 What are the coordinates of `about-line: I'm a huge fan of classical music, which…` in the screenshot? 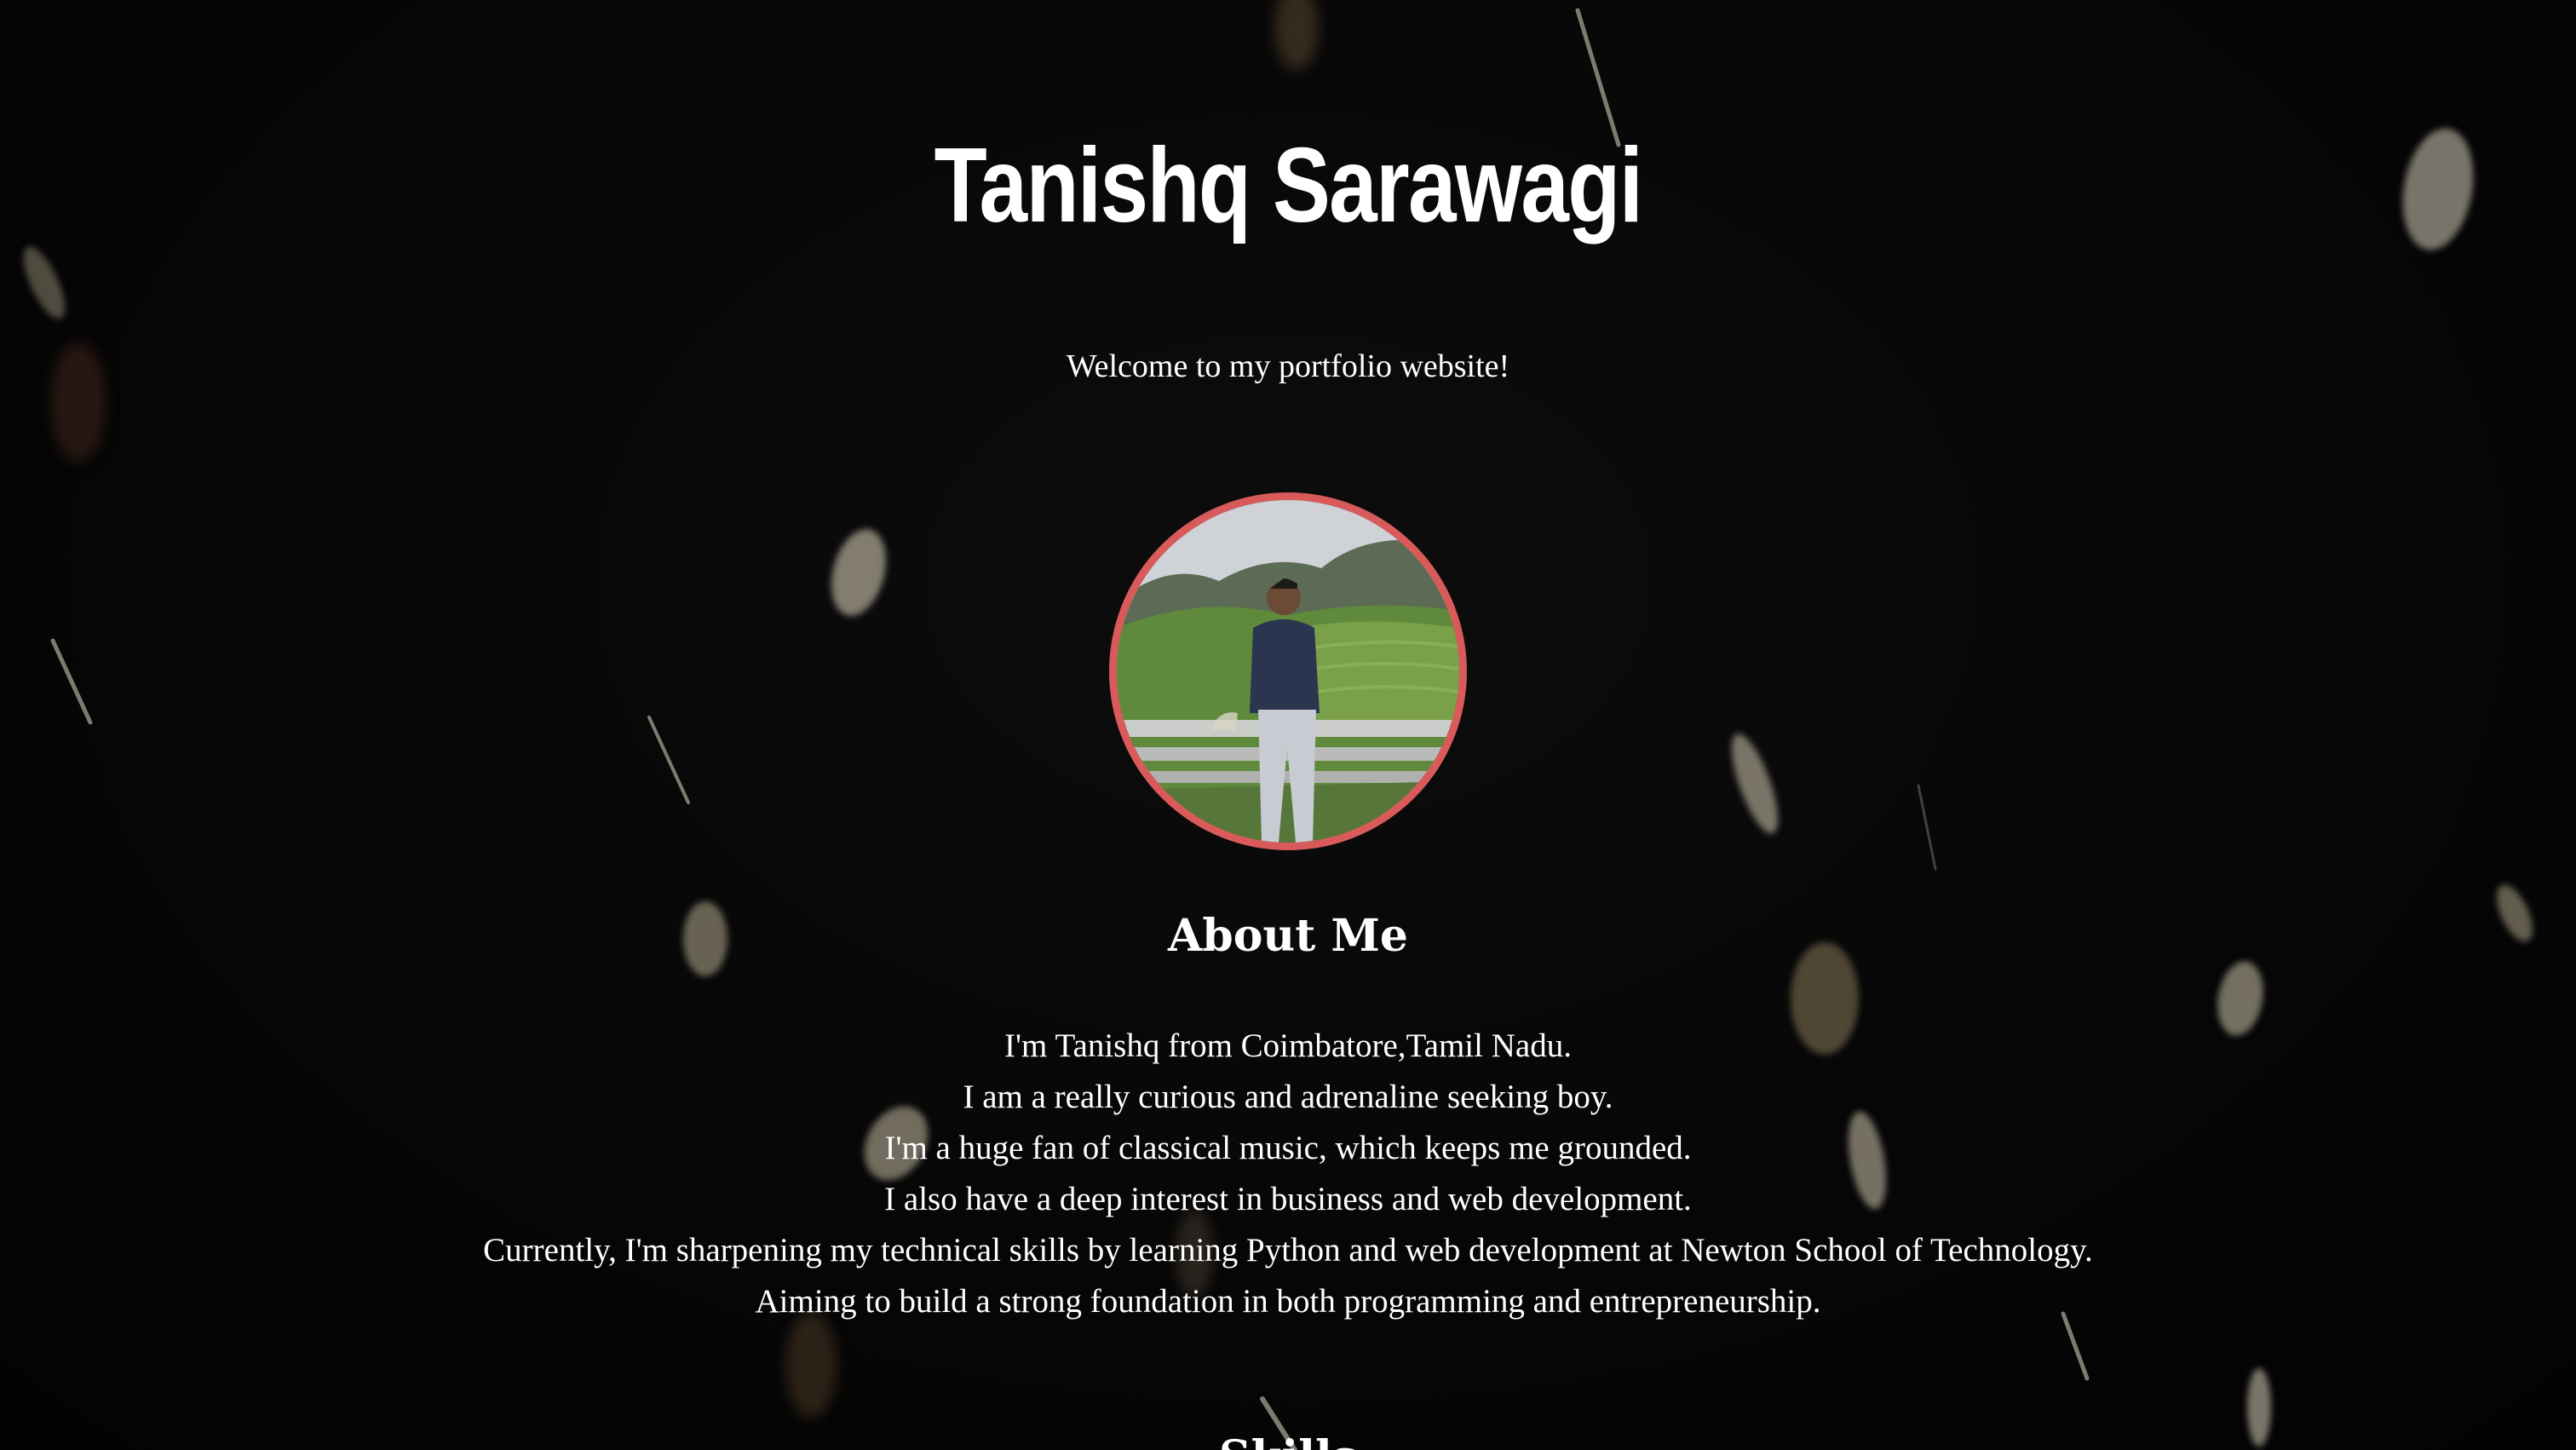 It's located at (1288, 1148).